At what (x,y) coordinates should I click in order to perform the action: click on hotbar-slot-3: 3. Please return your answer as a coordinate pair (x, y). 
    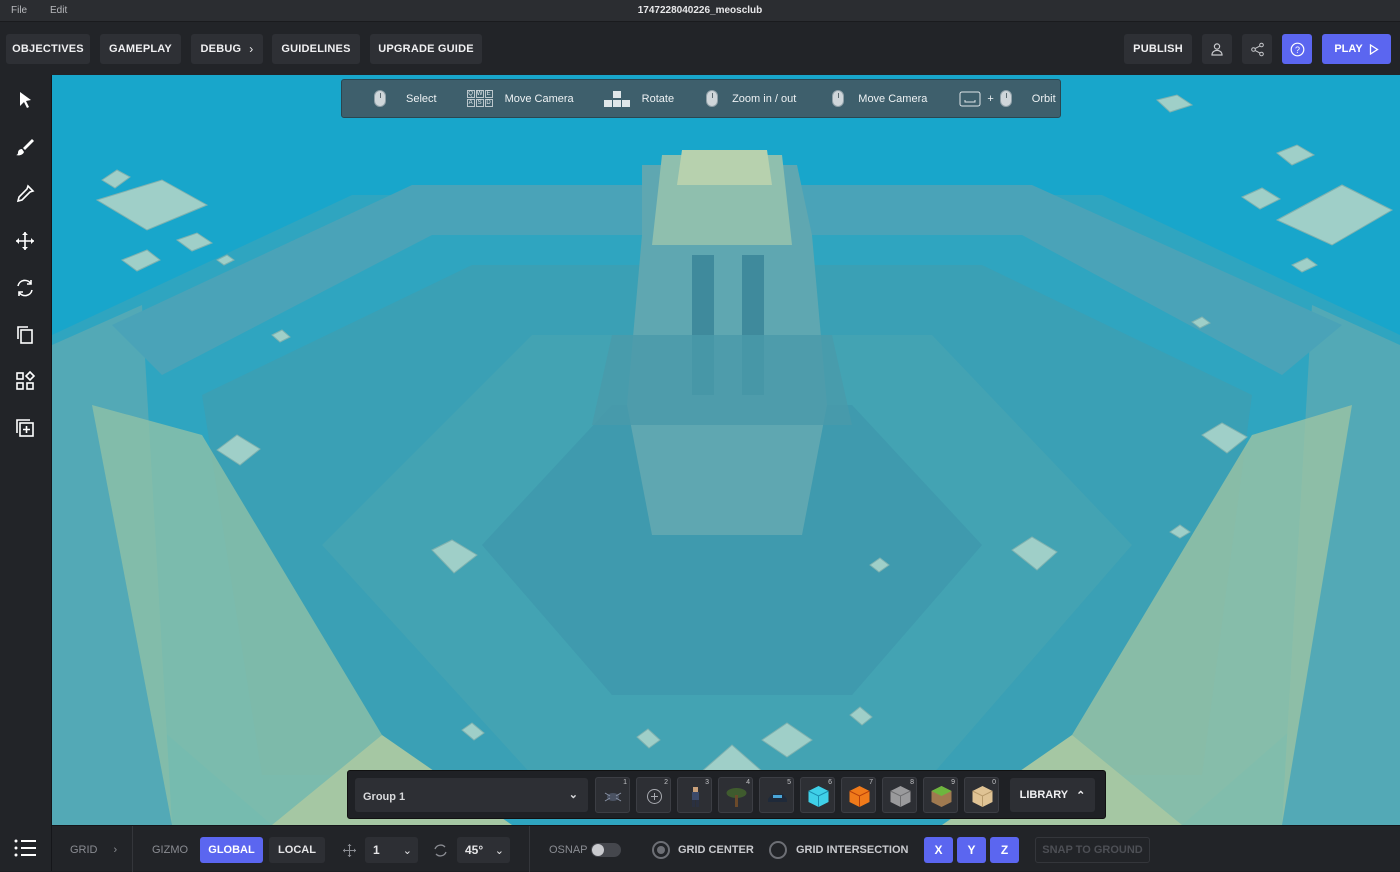
    Looking at the image, I should click on (694, 795).